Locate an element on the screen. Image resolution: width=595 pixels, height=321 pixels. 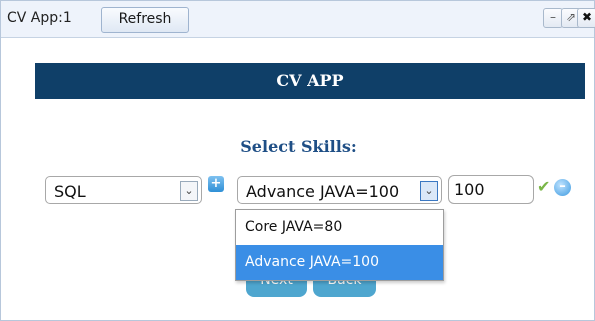
dropdown-option-advance-java: Advance JAVA=100 is located at coordinates (339, 262).